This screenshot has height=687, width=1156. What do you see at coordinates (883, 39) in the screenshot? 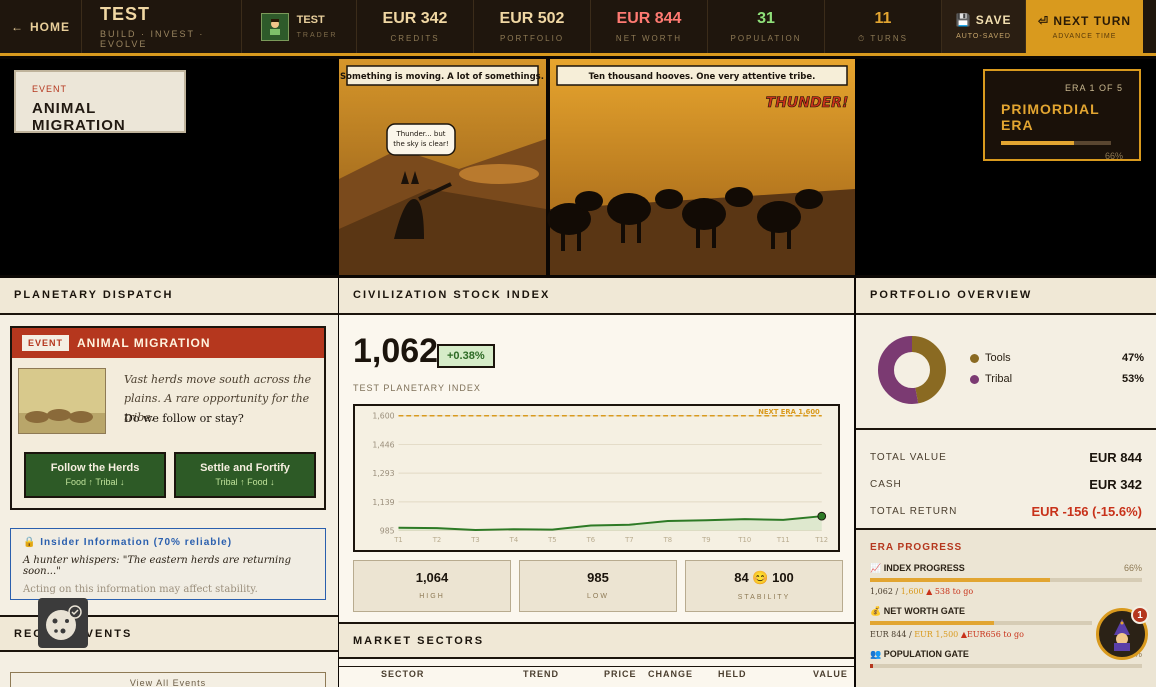
I see `turns-label-wrap: ⏱ TURNS` at bounding box center [883, 39].